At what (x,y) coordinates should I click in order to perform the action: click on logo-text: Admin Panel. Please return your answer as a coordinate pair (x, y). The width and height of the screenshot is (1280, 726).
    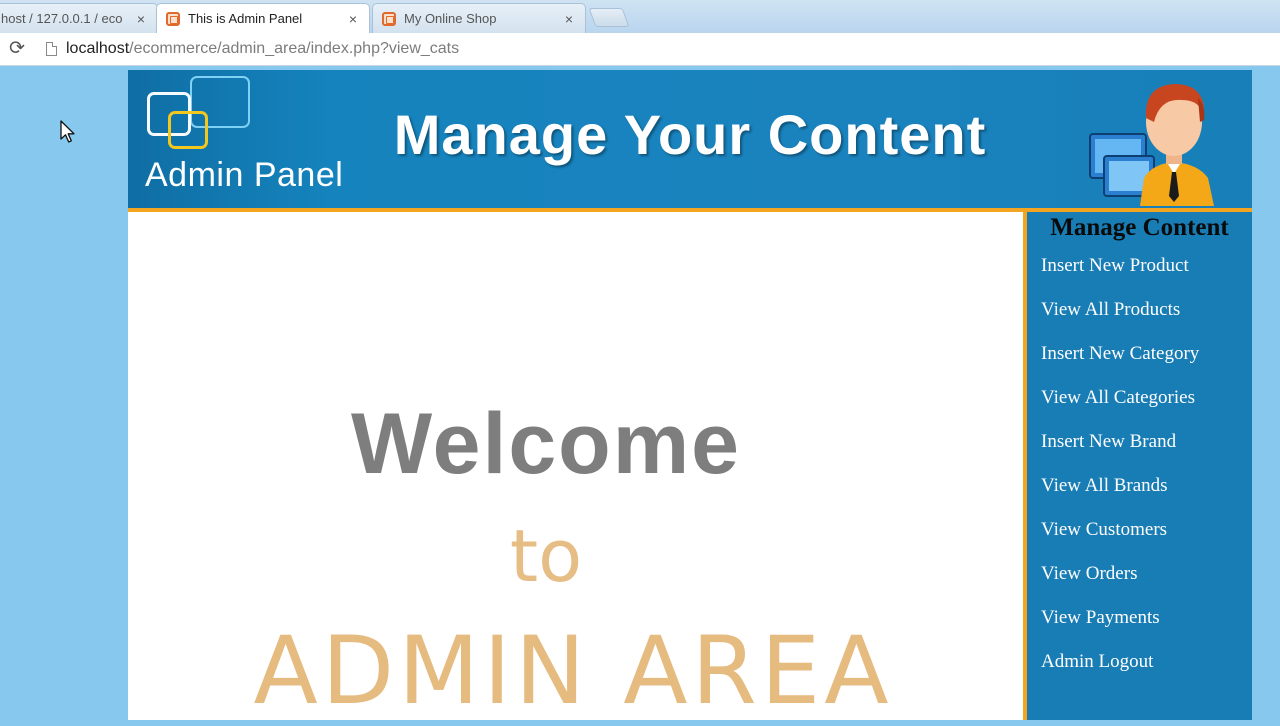
    Looking at the image, I should click on (244, 175).